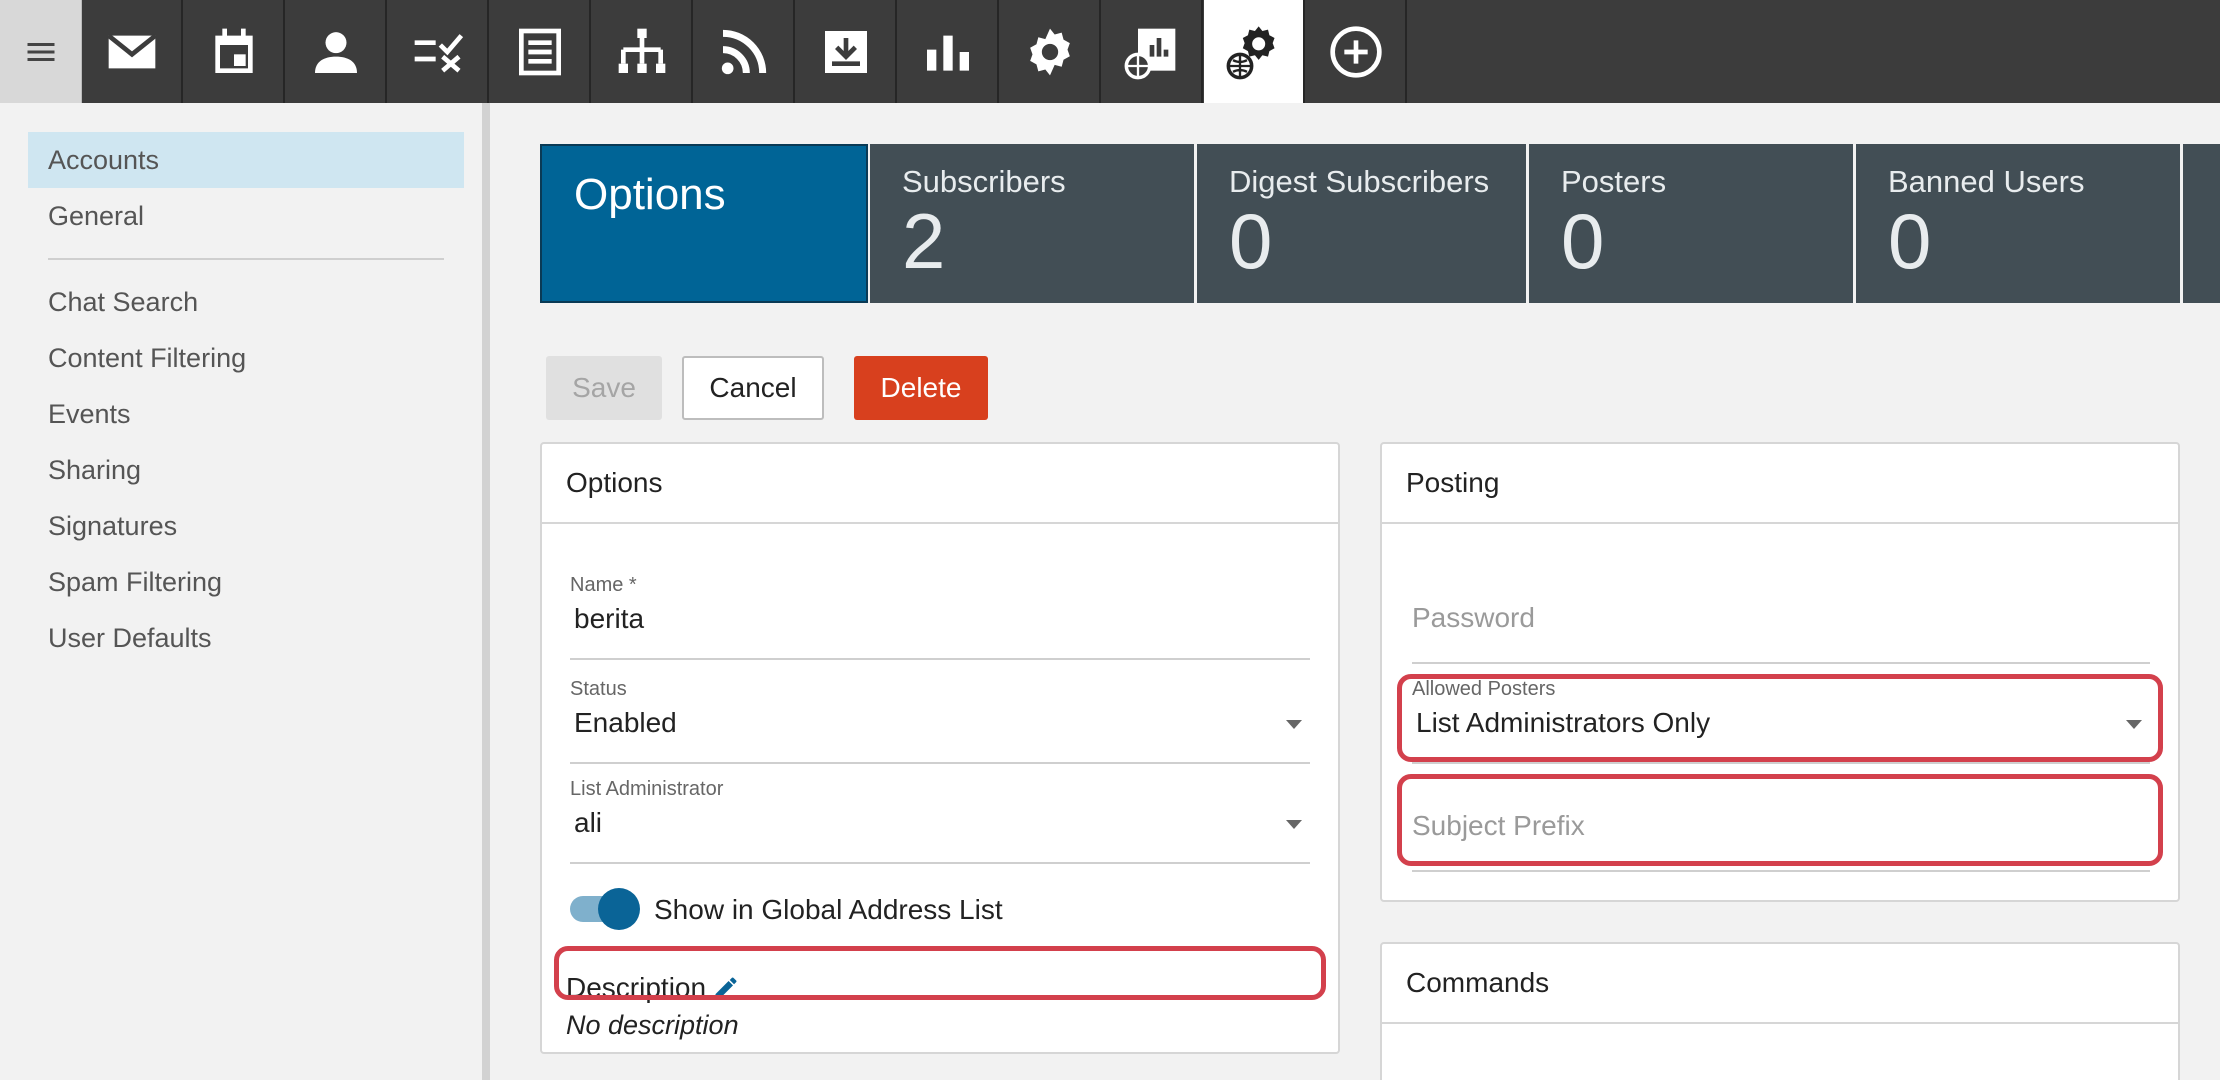 Image resolution: width=2220 pixels, height=1080 pixels. I want to click on rss-icon, so click(743, 51).